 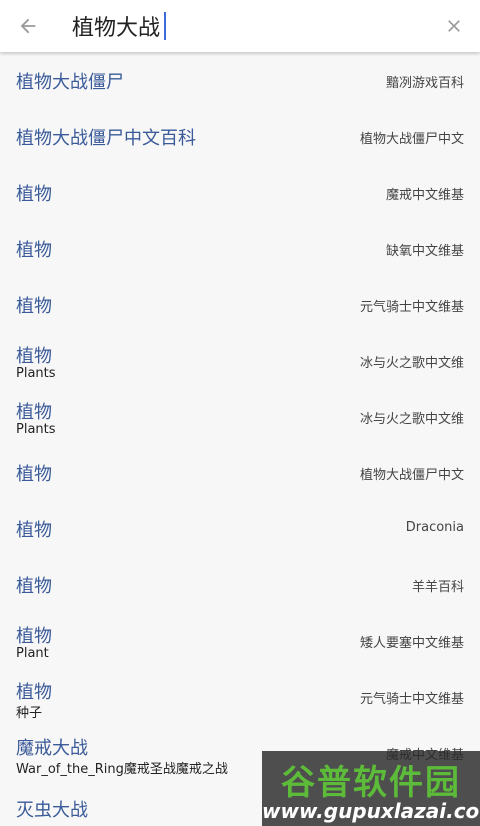 I want to click on watermark-logo: 谷普软件园 www.gupuxlazai.com, so click(x=371, y=788).